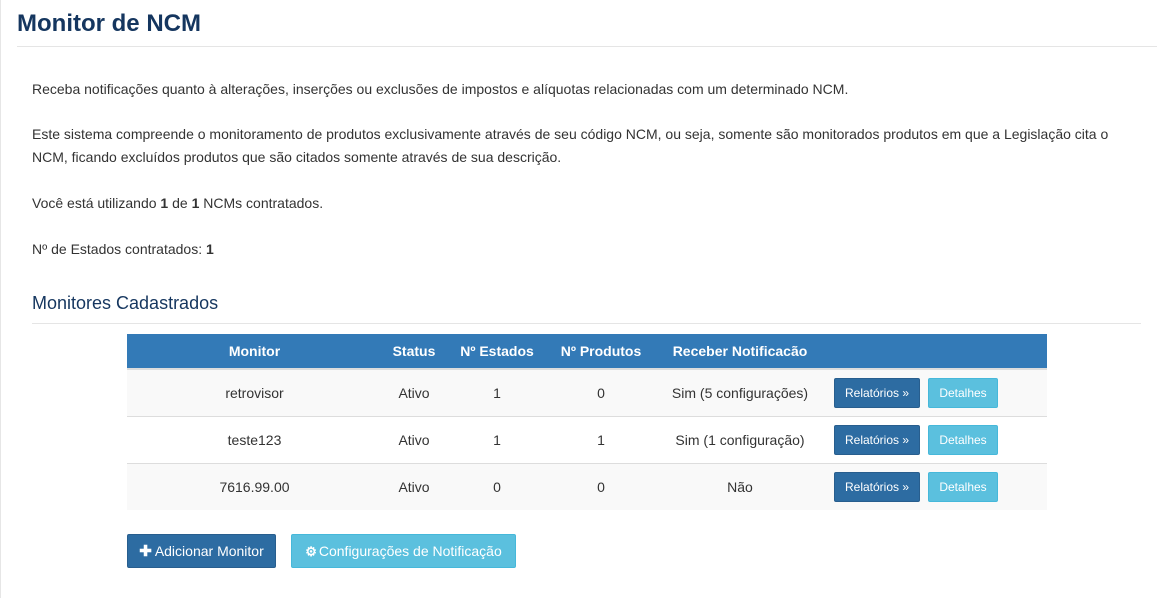 The height and width of the screenshot is (598, 1171). Describe the element at coordinates (601, 440) in the screenshot. I see `cell-products: 1` at that location.